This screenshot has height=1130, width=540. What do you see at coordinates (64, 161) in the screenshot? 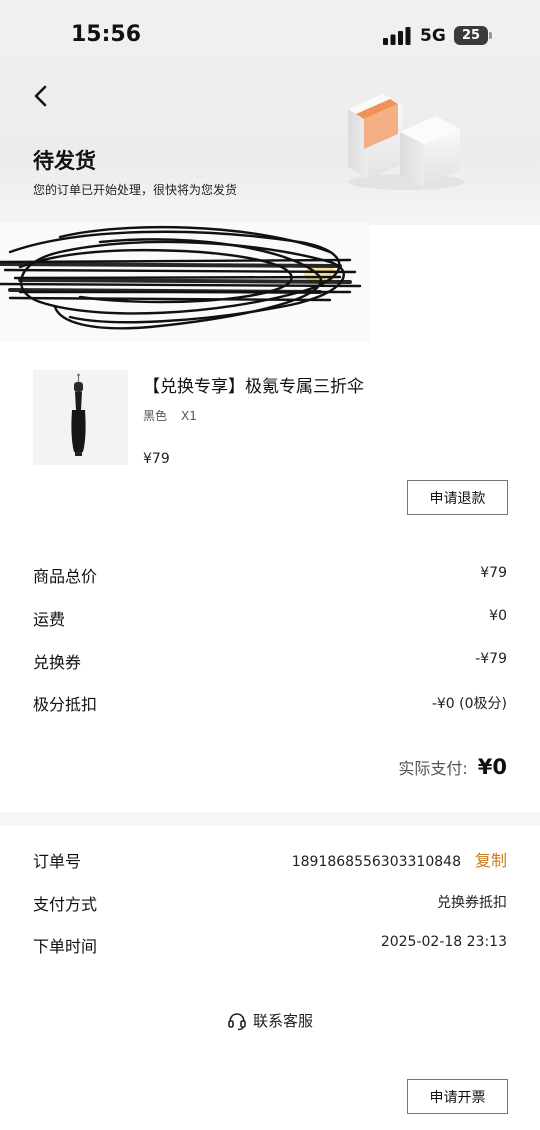
I see `order-status-title: 待发货` at bounding box center [64, 161].